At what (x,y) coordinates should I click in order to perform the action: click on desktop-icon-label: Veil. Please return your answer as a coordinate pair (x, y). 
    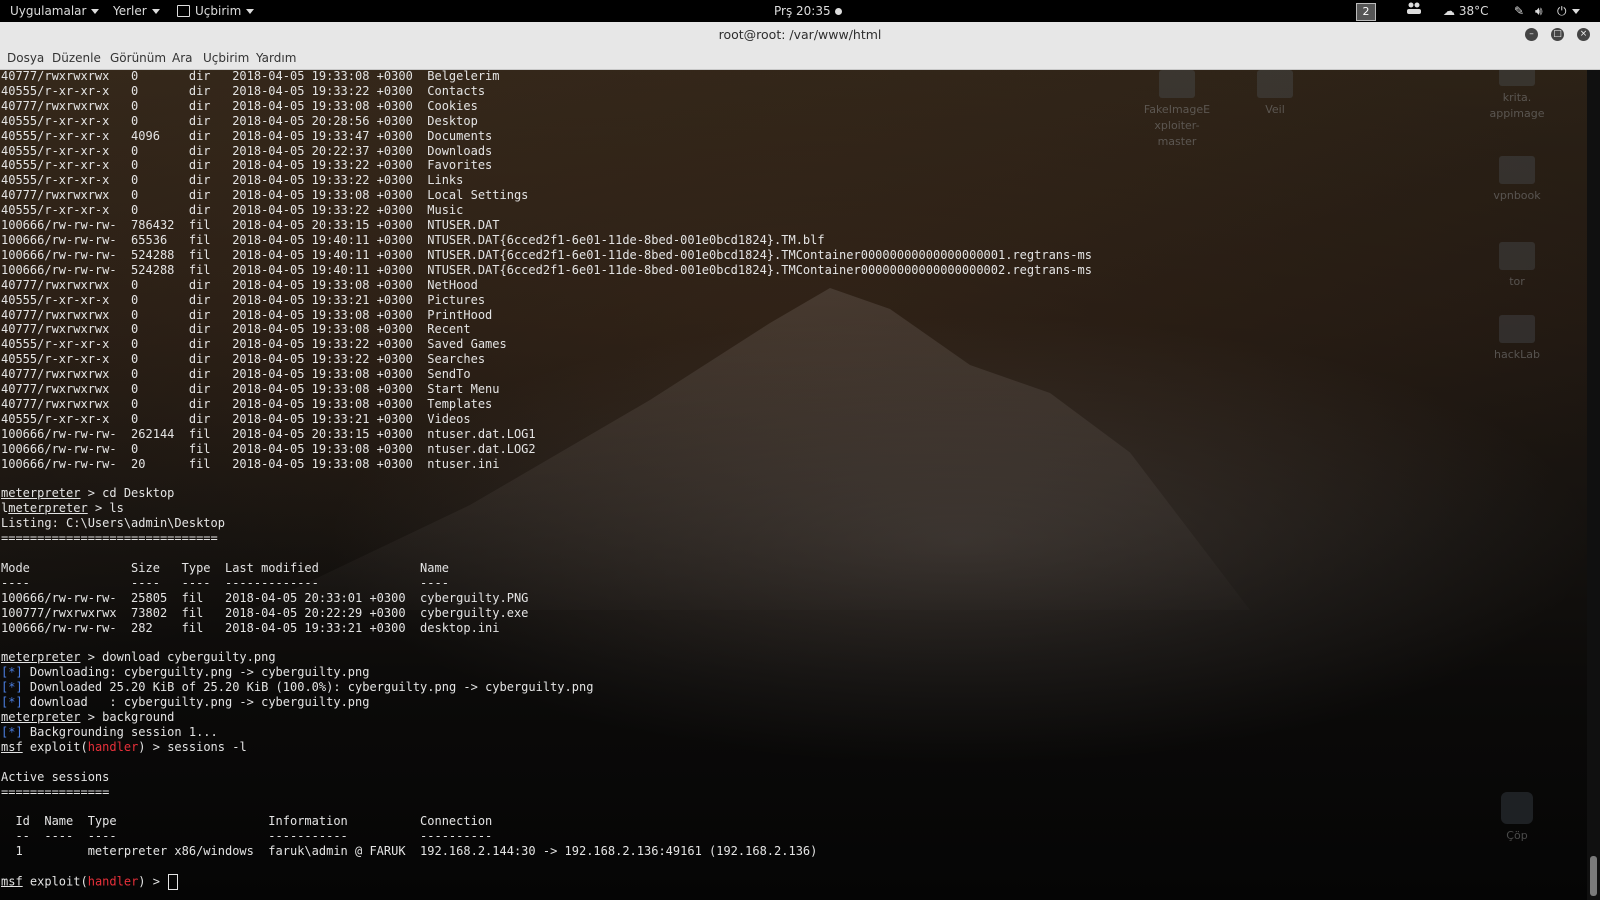
    Looking at the image, I should click on (1275, 109).